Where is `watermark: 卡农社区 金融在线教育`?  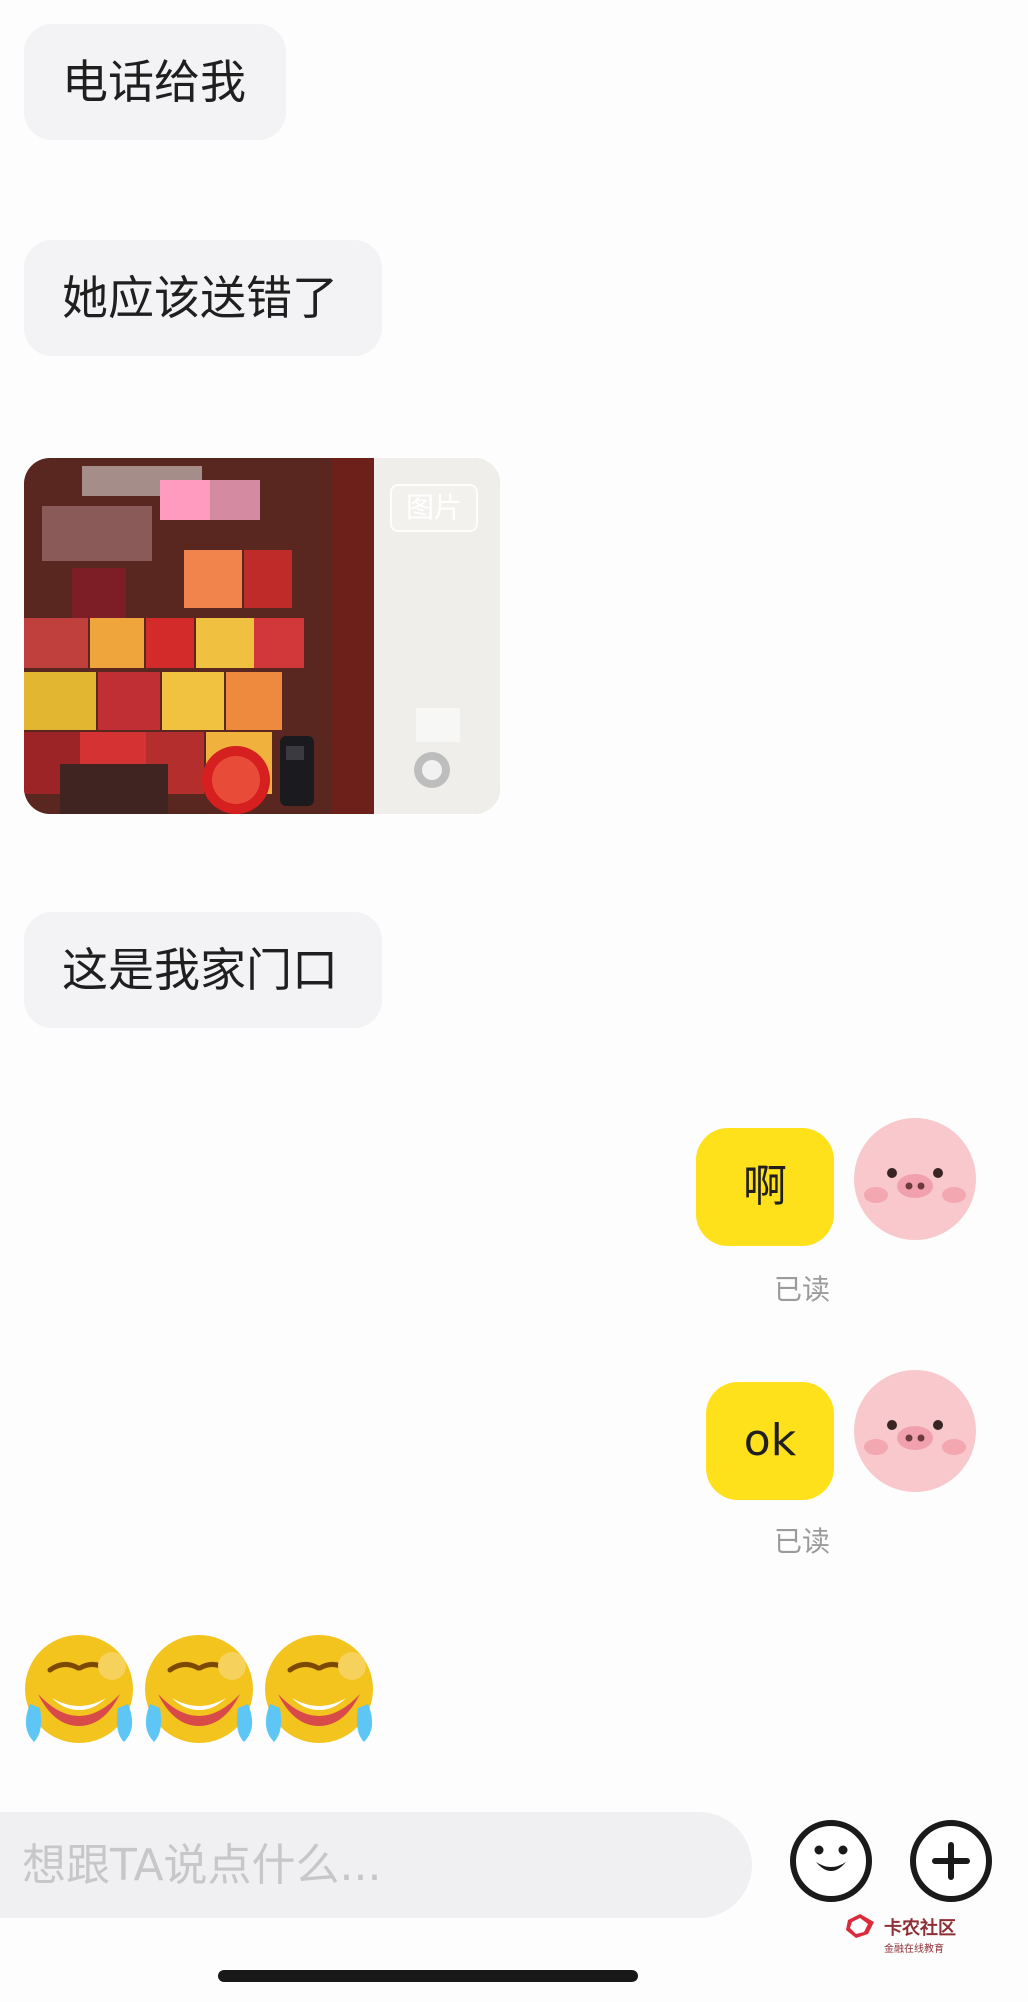
watermark: 卡农社区 金融在线教育 is located at coordinates (904, 1939).